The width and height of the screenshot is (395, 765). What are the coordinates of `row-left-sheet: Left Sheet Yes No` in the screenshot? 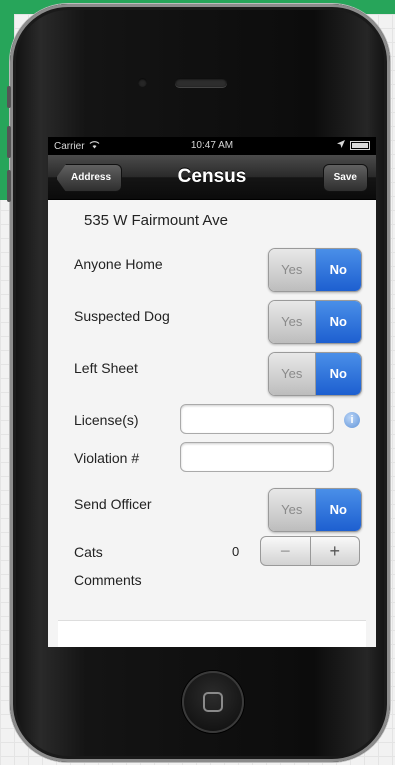 It's located at (221, 372).